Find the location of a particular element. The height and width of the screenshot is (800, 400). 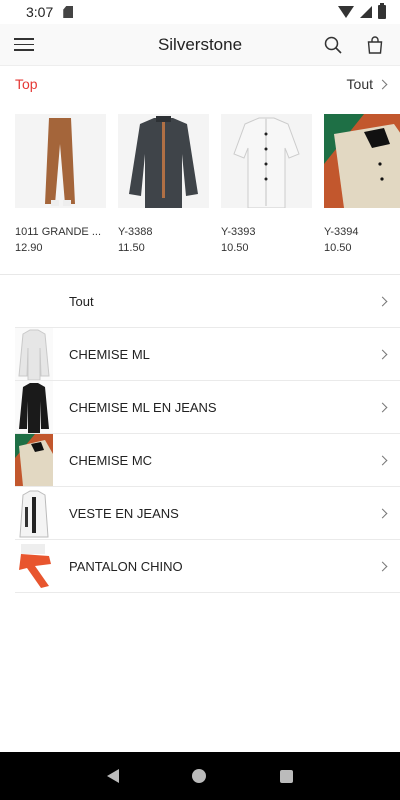

product-price: 11.50 is located at coordinates (131, 248).